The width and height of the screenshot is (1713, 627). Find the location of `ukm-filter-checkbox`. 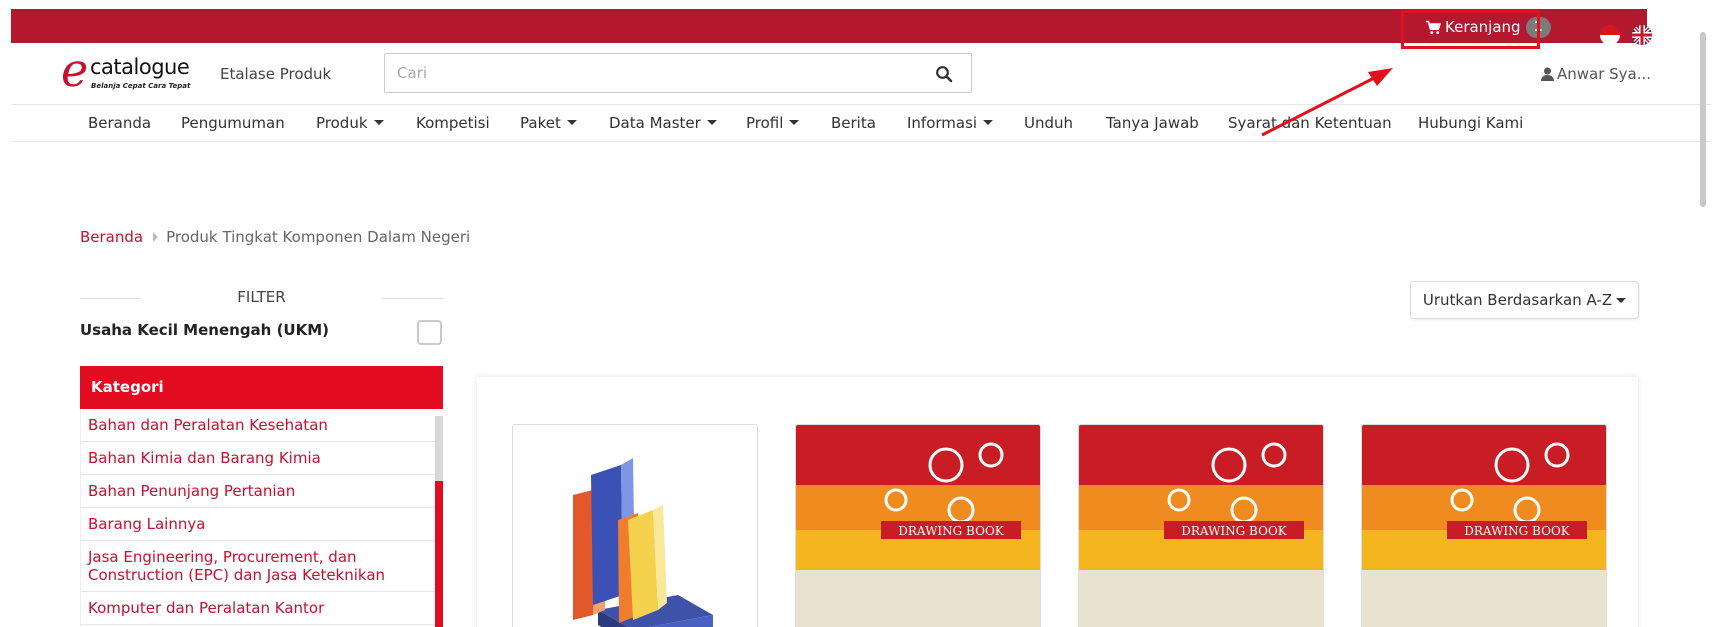

ukm-filter-checkbox is located at coordinates (429, 332).